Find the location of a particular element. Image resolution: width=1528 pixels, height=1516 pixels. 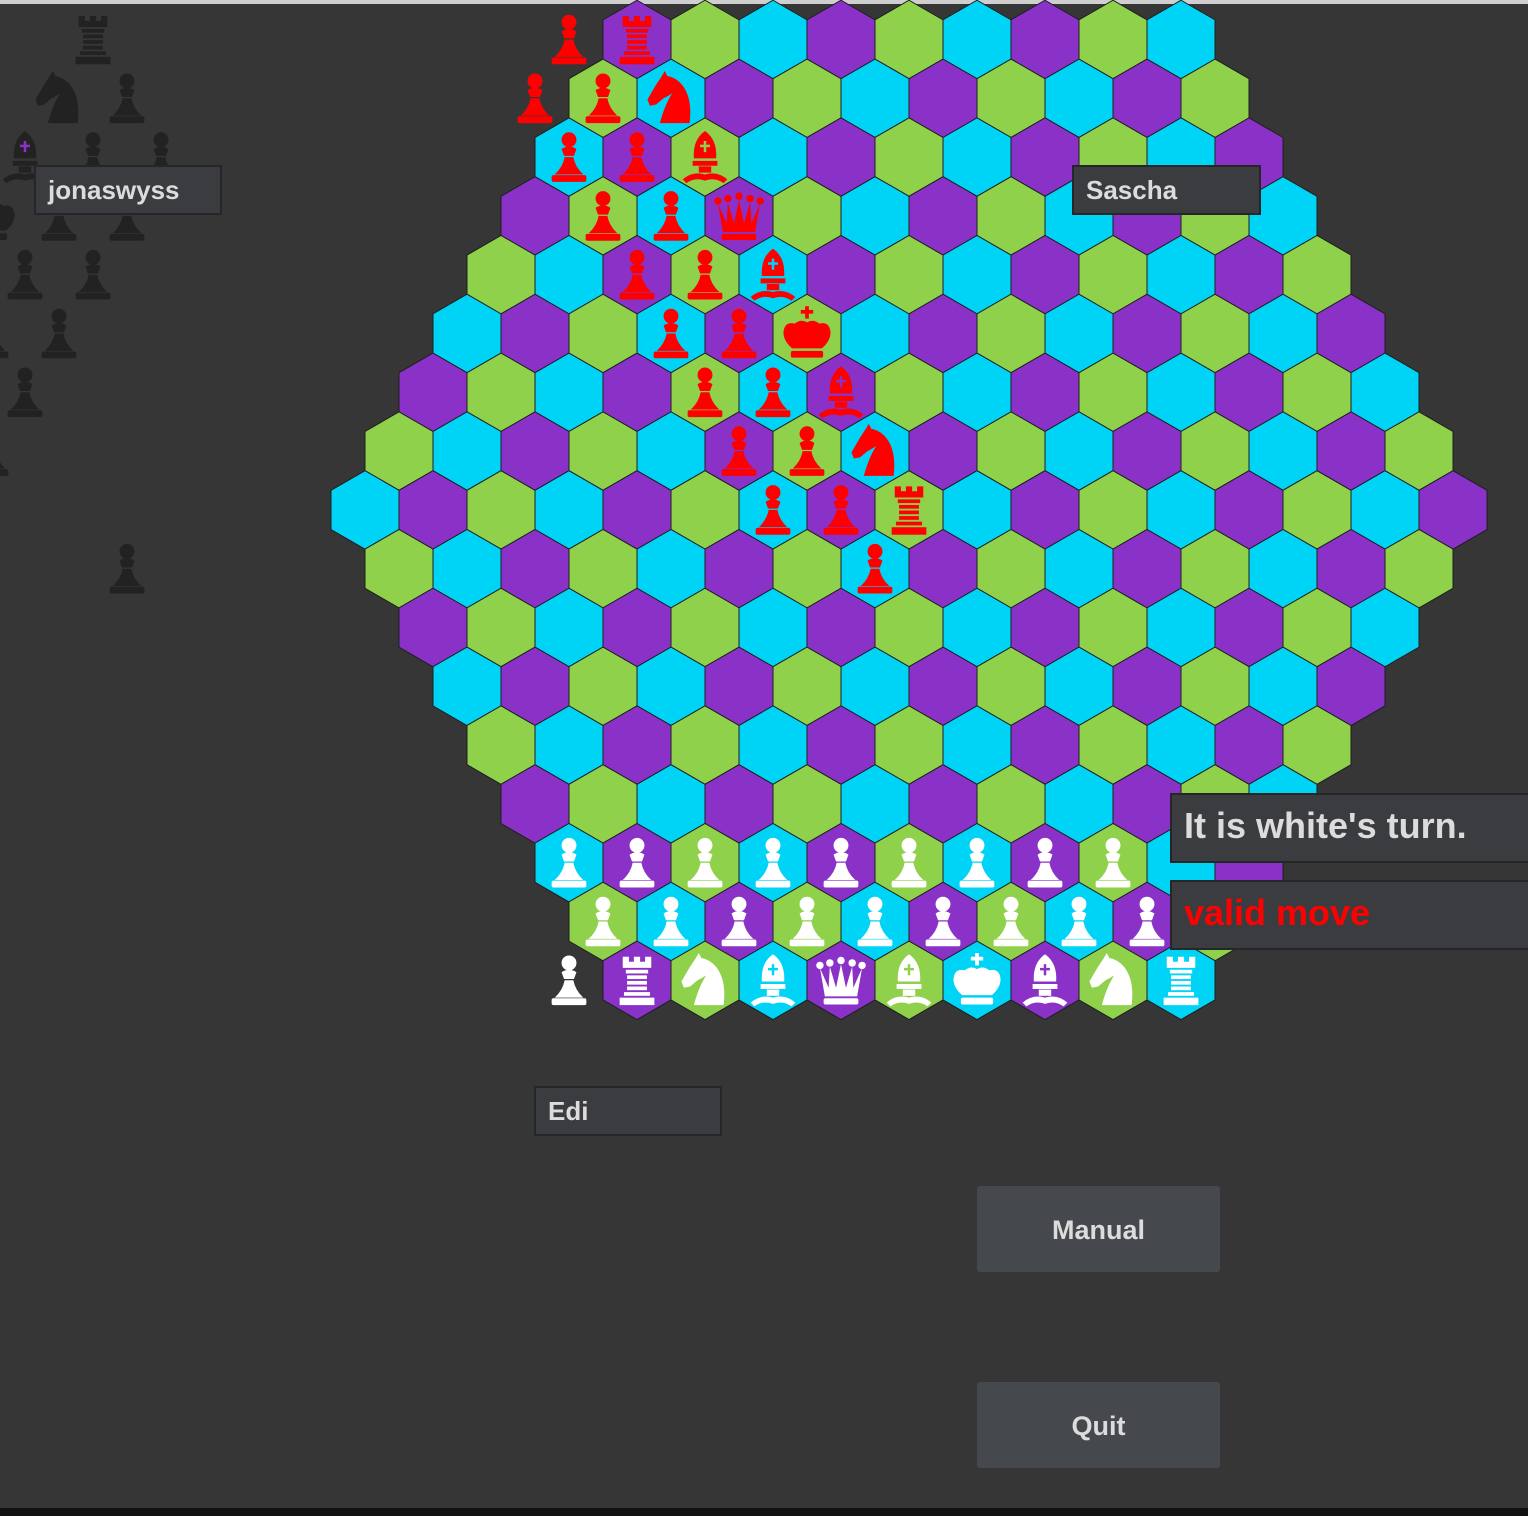

player-name-left: jonaswyss is located at coordinates (128, 190).